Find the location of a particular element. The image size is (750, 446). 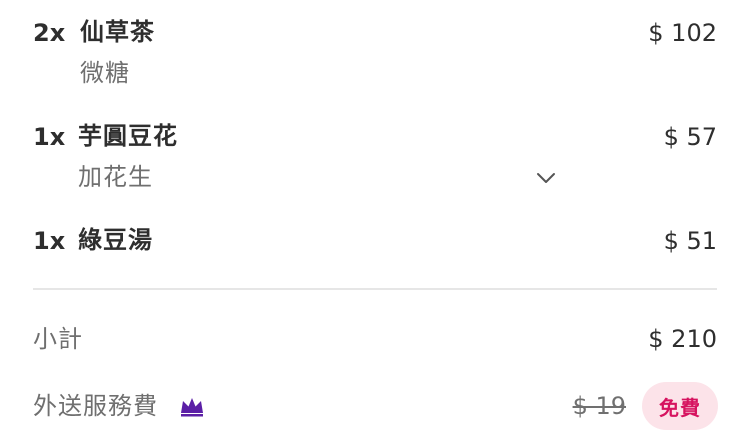

subtotal-value: $ 210 is located at coordinates (682, 339).